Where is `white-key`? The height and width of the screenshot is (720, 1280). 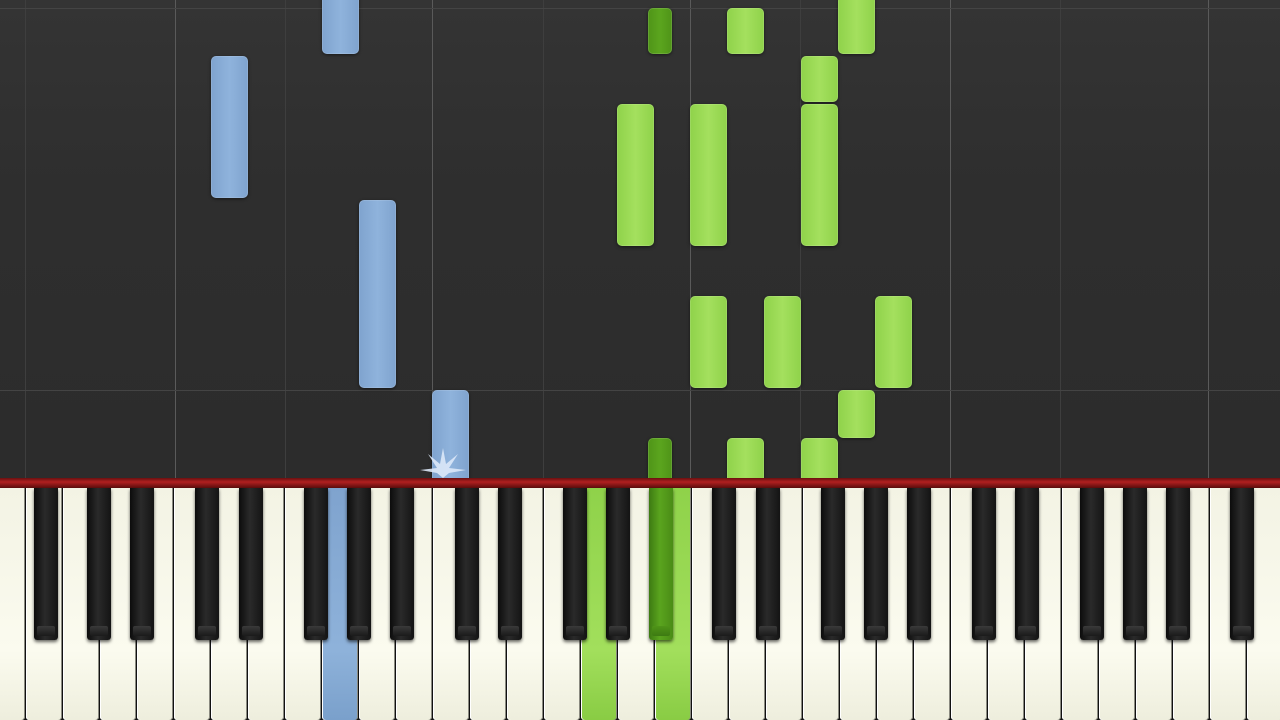
white-key is located at coordinates (12, 604).